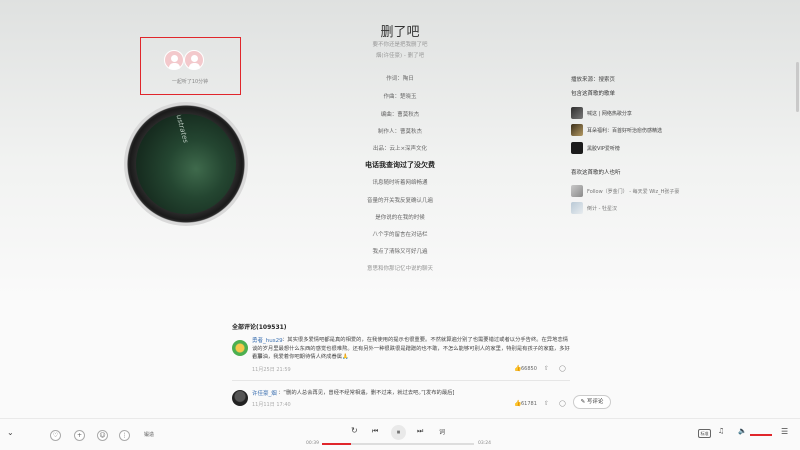 The height and width of the screenshot is (450, 800). Describe the element at coordinates (267, 340) in the screenshot. I see `comment-user: 勇者_hus29` at that location.